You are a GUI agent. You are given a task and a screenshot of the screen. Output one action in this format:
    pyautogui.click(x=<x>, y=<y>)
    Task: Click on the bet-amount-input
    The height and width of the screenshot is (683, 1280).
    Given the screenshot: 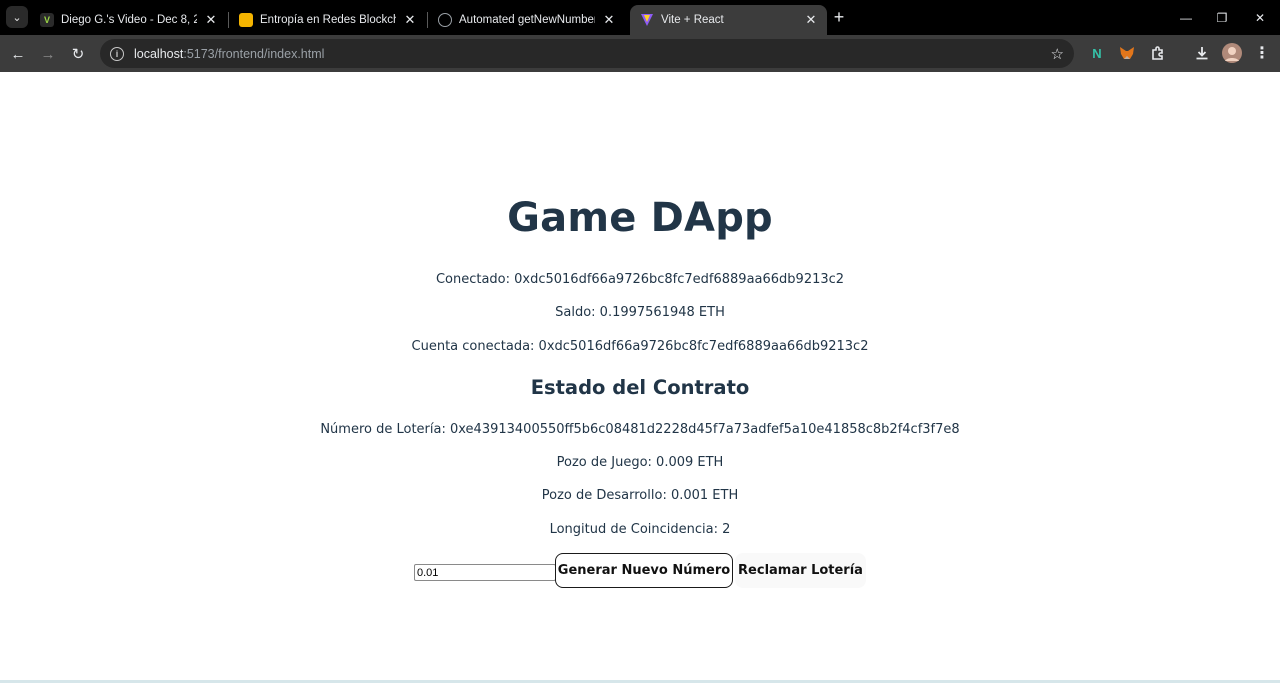 What is the action you would take?
    pyautogui.click(x=485, y=572)
    